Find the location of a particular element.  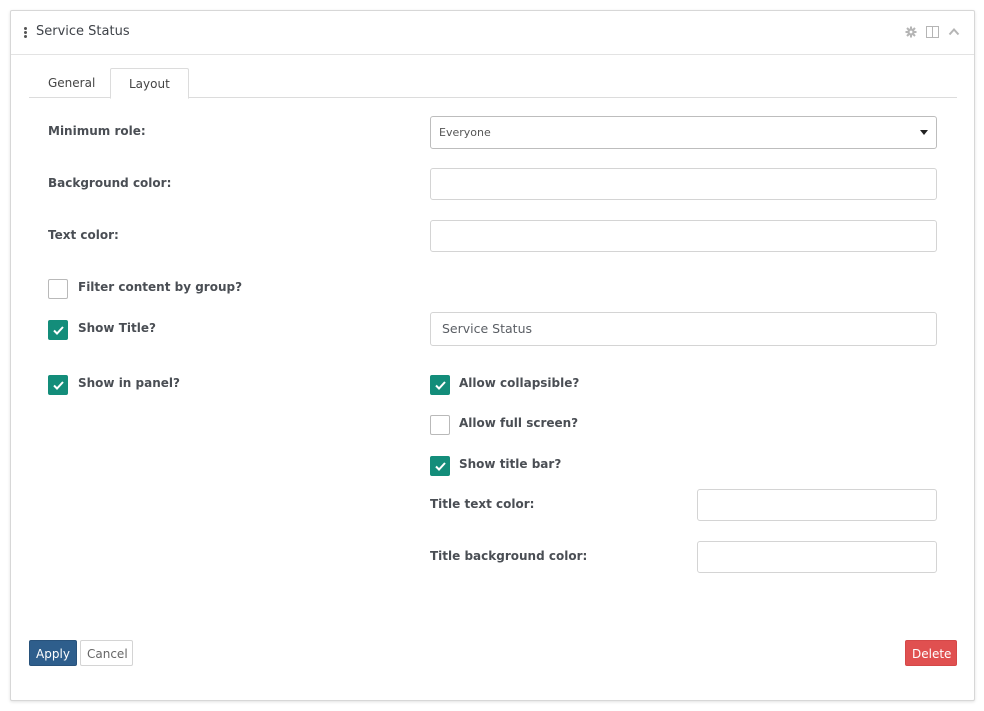

allow-collapsible-label: Allow collapsible? is located at coordinates (519, 383).